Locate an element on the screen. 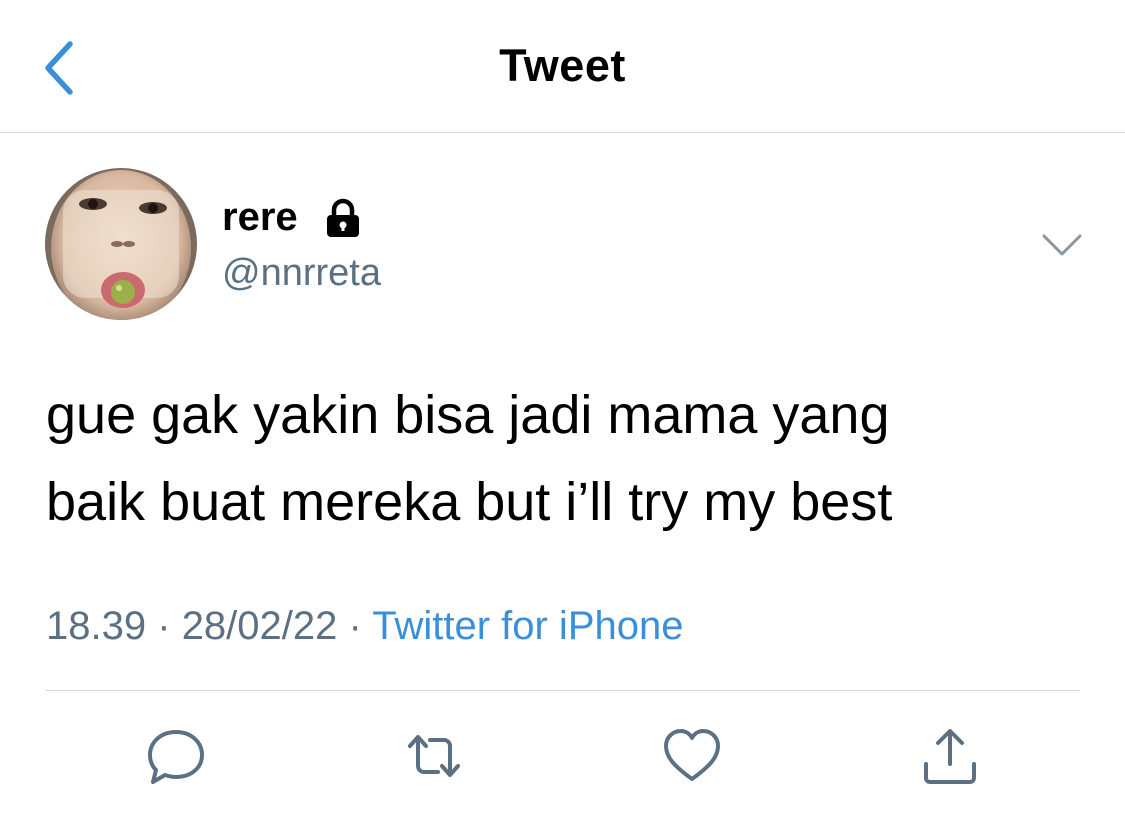 The height and width of the screenshot is (817, 1125). retweet-button is located at coordinates (434, 756).